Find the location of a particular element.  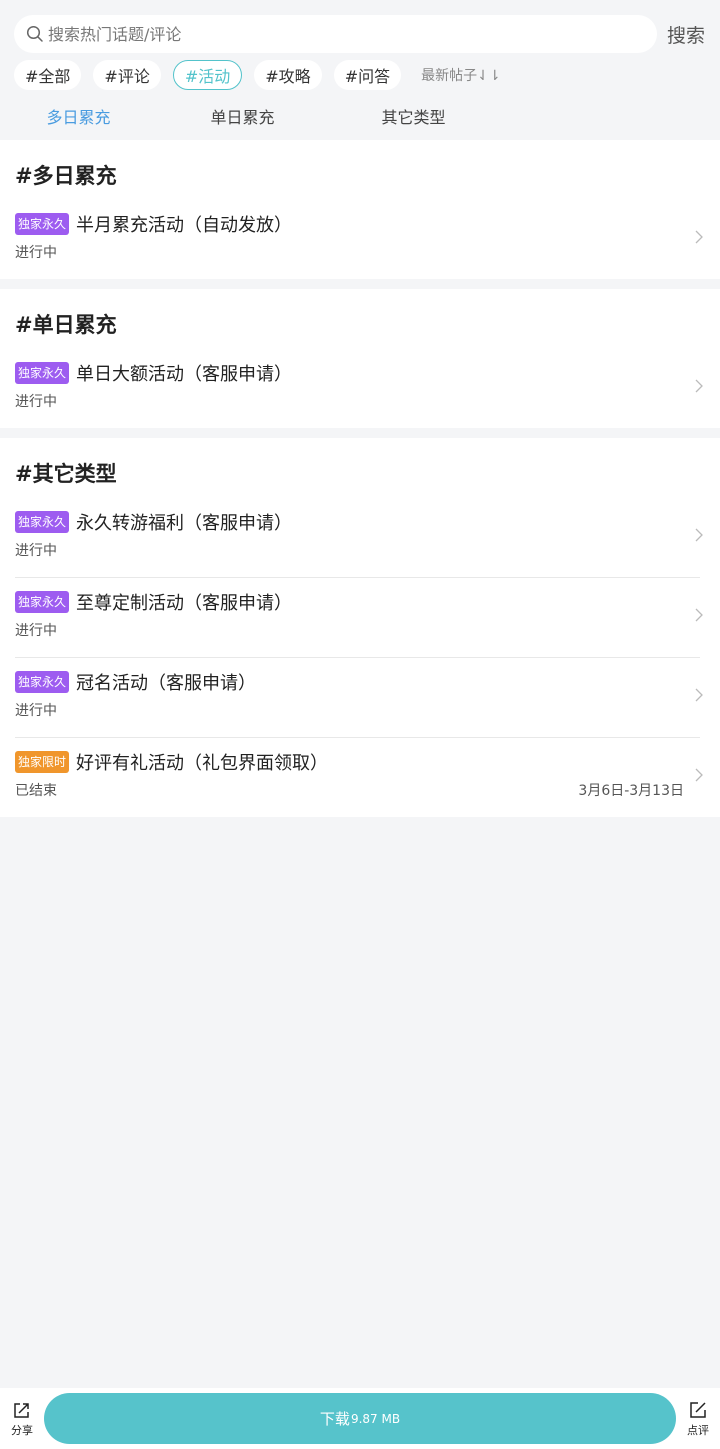

list-item: 独家永久 单日大额活动（客服申请） 进行中 is located at coordinates (360, 388).